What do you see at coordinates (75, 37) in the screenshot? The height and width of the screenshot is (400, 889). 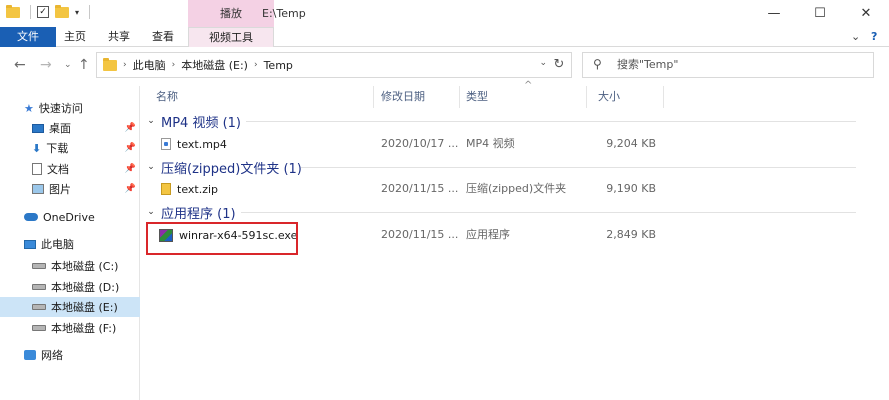 I see `tab-home: 主页` at bounding box center [75, 37].